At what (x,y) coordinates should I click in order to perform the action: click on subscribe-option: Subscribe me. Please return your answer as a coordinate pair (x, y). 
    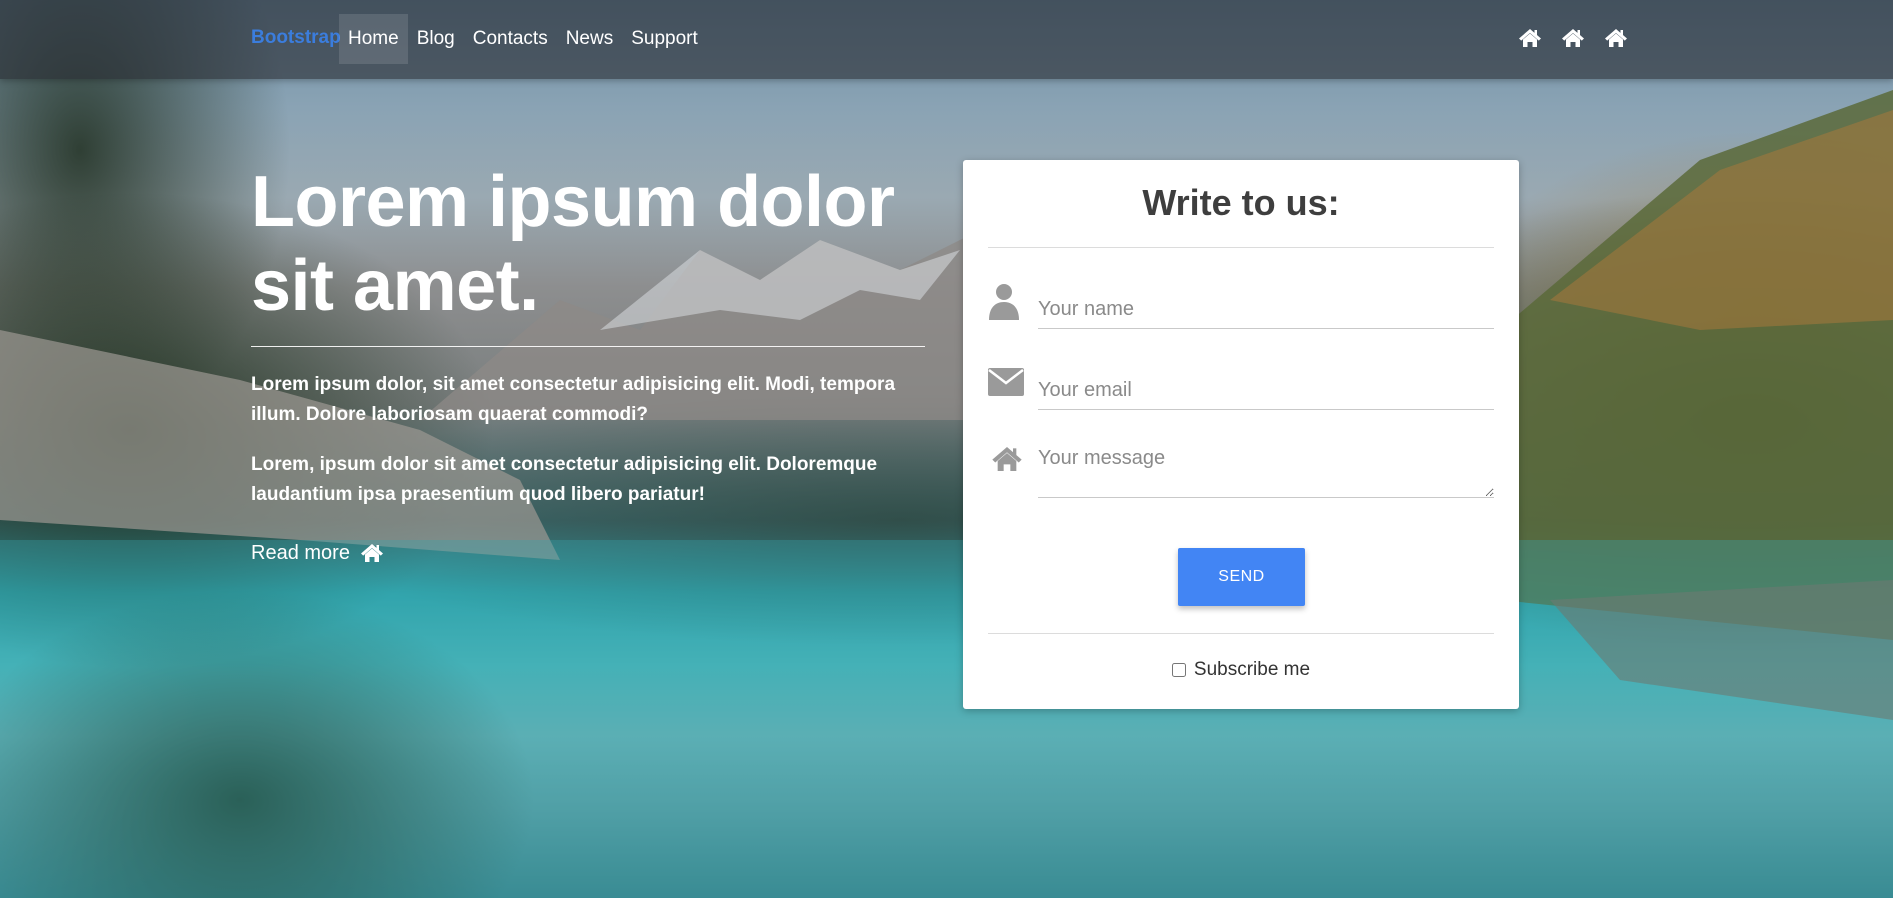
    Looking at the image, I should click on (1241, 670).